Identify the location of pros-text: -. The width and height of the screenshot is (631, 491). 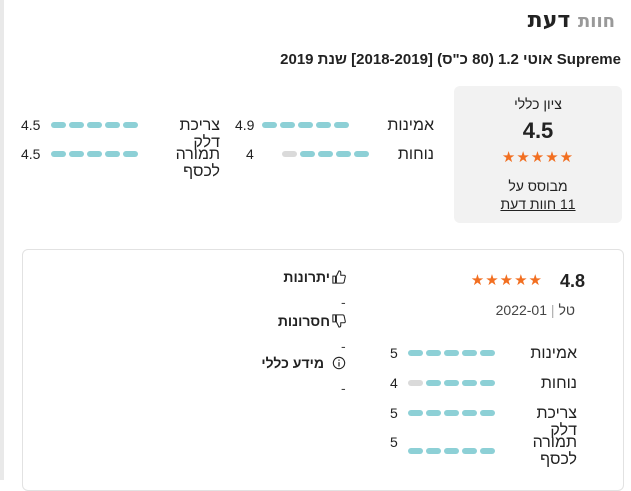
(343, 302).